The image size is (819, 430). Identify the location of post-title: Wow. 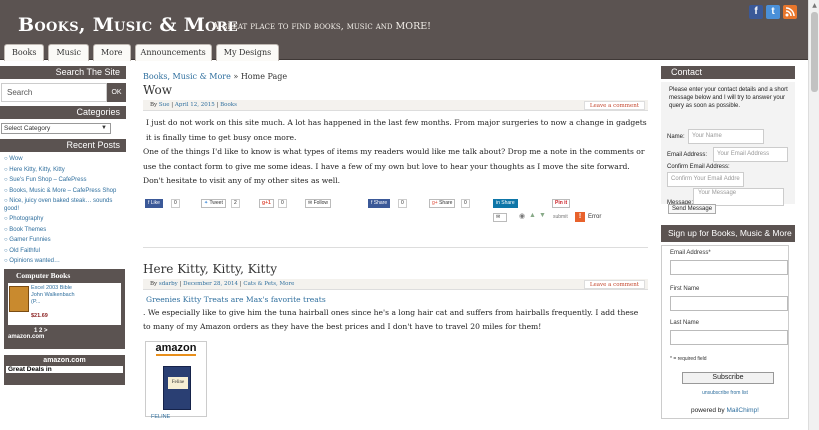
(395, 90).